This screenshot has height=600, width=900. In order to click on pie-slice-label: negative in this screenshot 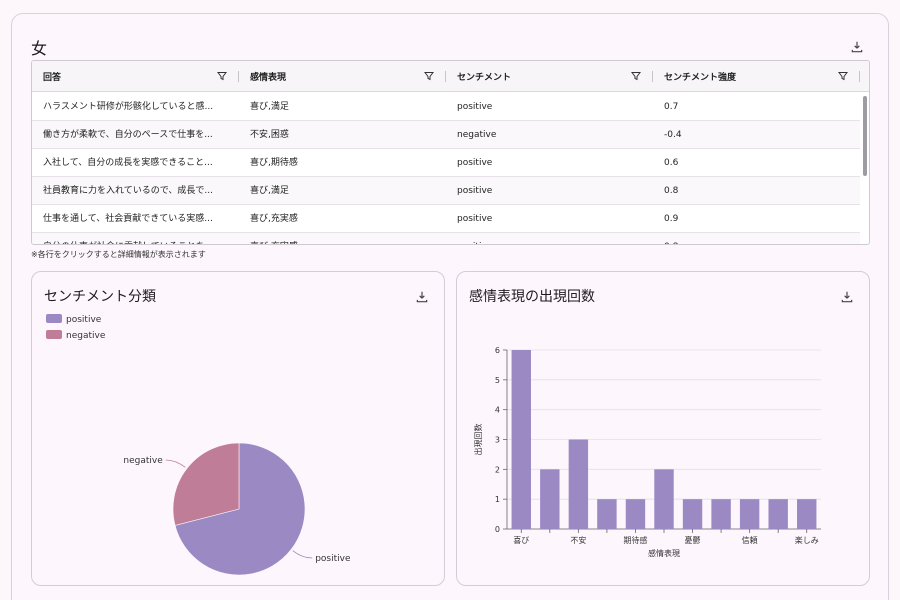, I will do `click(143, 461)`.